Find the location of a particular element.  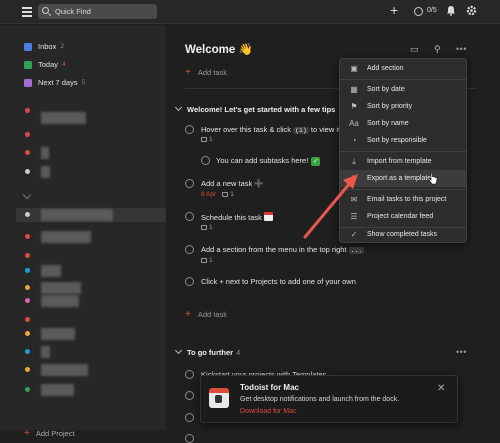

calendar-emoji-icon is located at coordinates (268, 216).